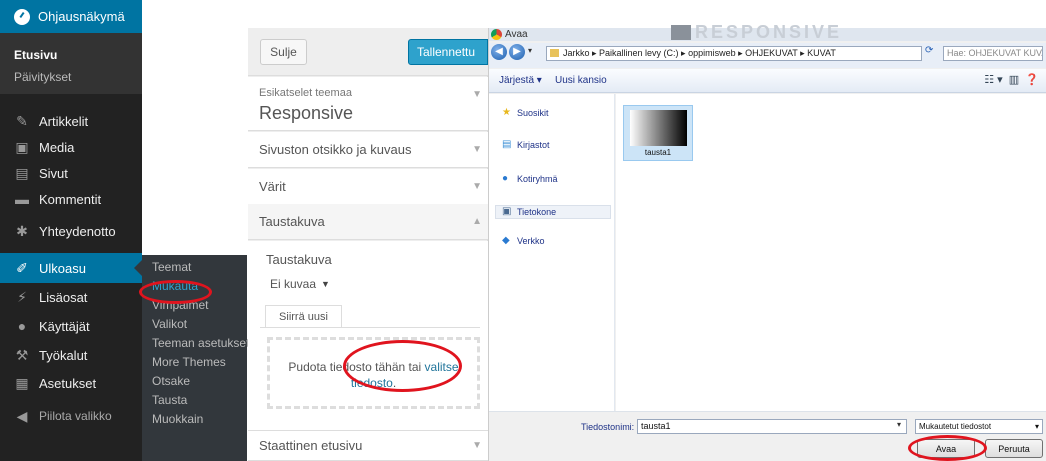 The width and height of the screenshot is (1046, 461). Describe the element at coordinates (22, 326) in the screenshot. I see `user-icon: ●` at that location.